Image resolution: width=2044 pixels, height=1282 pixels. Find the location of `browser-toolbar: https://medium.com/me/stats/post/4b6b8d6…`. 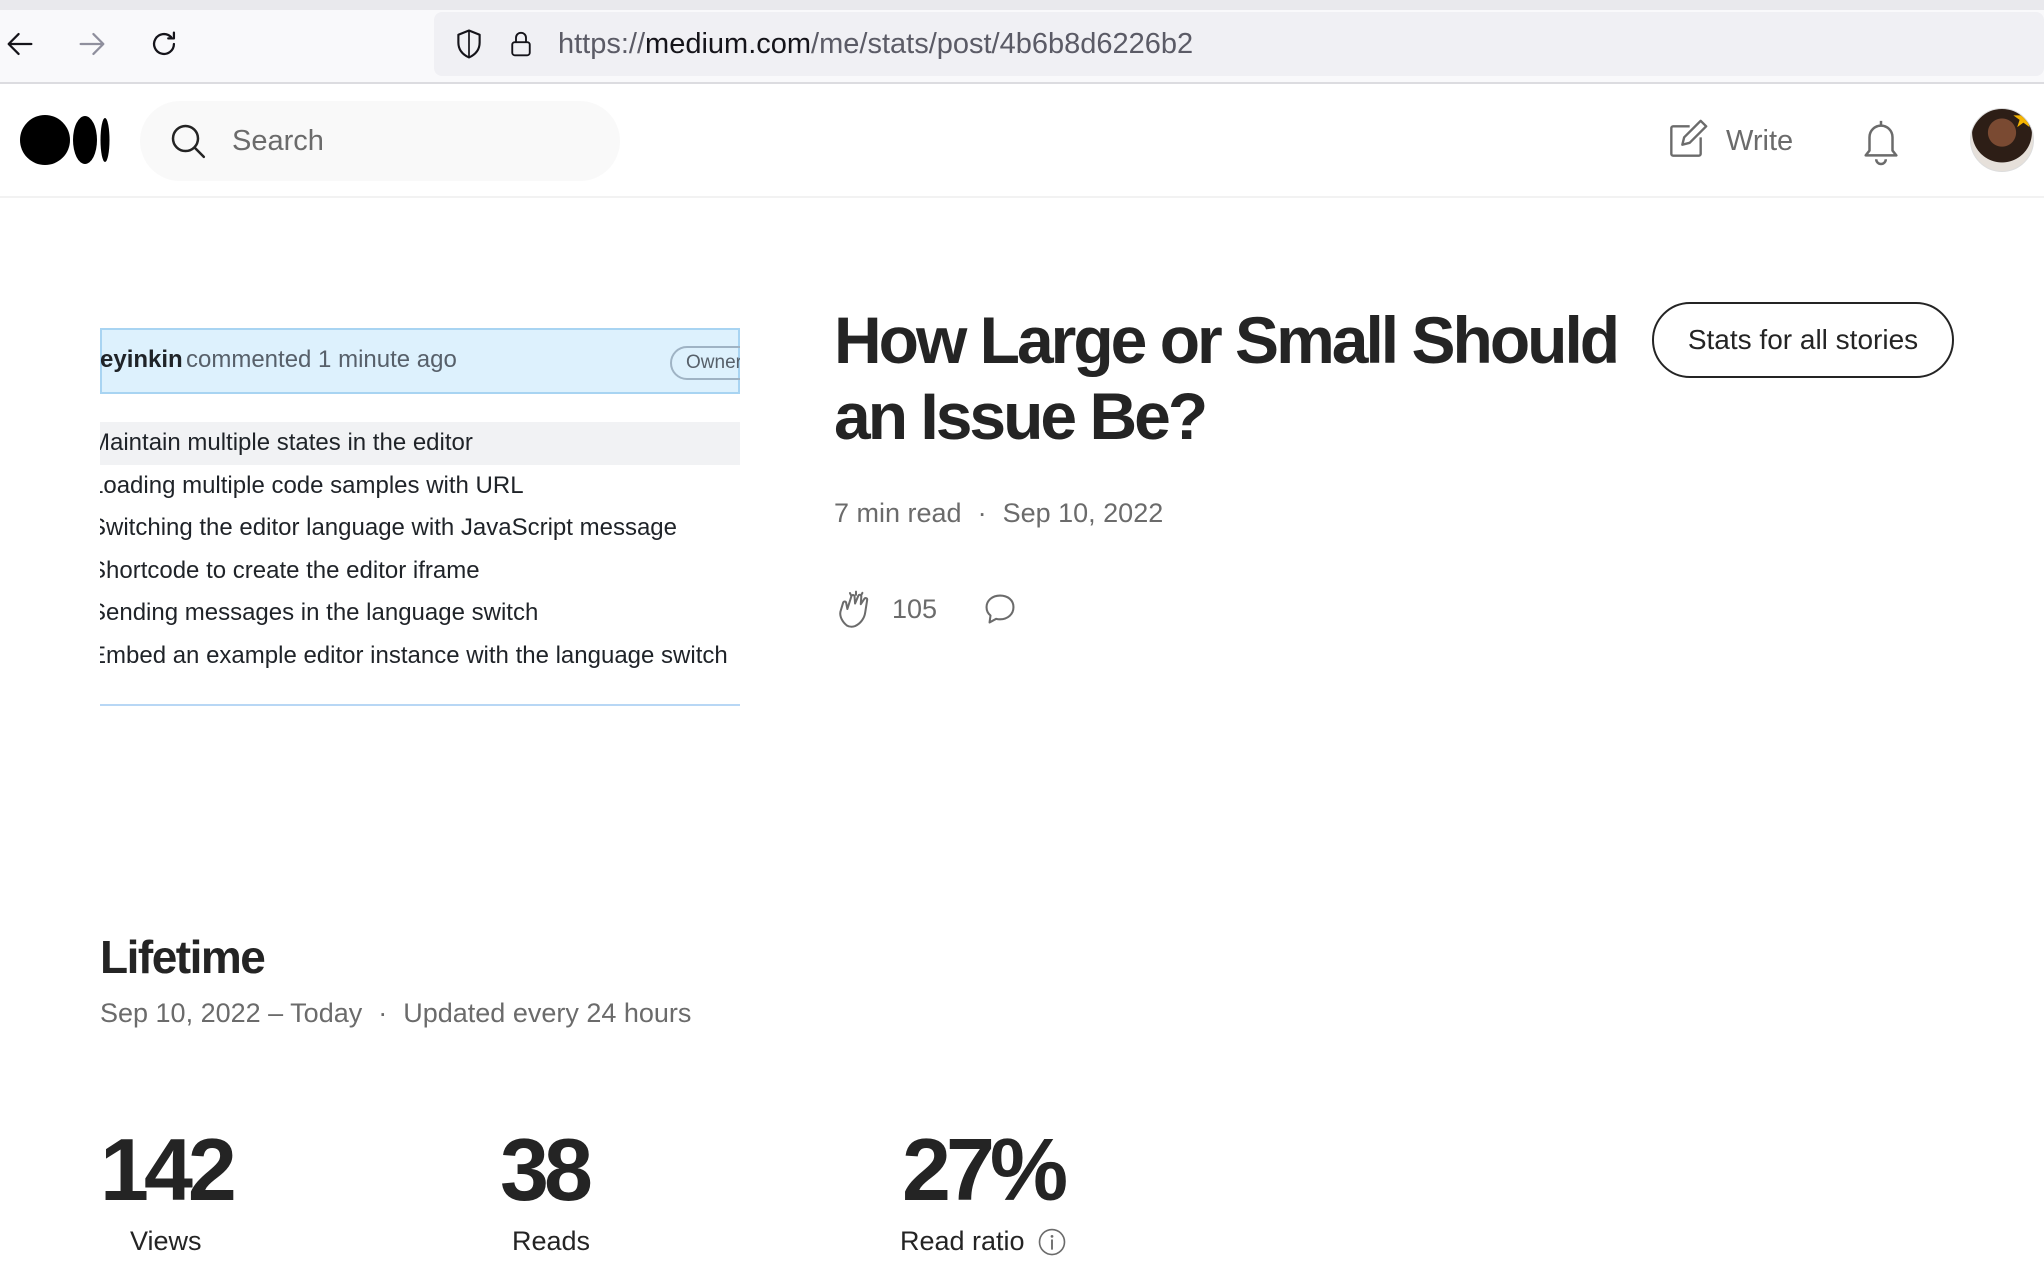

browser-toolbar: https://medium.com/me/stats/post/4b6b8d6… is located at coordinates (1022, 42).